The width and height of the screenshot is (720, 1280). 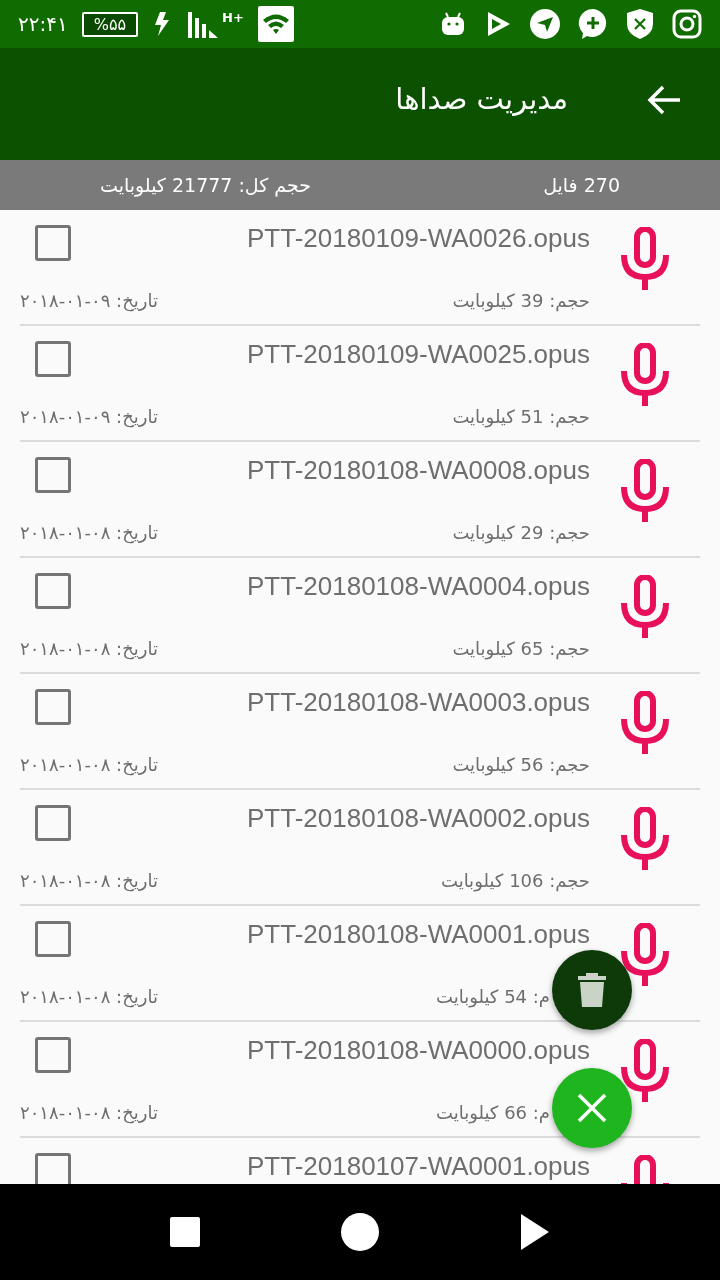 I want to click on file-size: حجم: 51 کیلوبایت, so click(x=521, y=416).